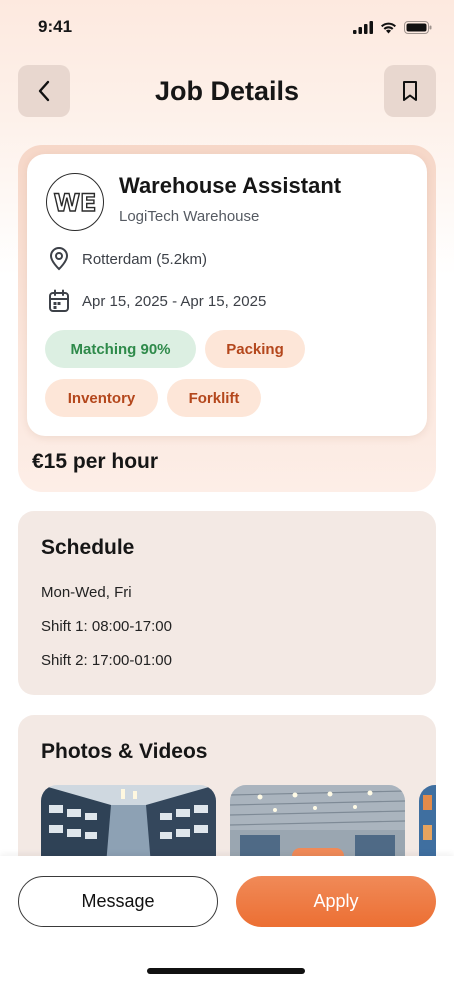  I want to click on battery-icon, so click(418, 27).